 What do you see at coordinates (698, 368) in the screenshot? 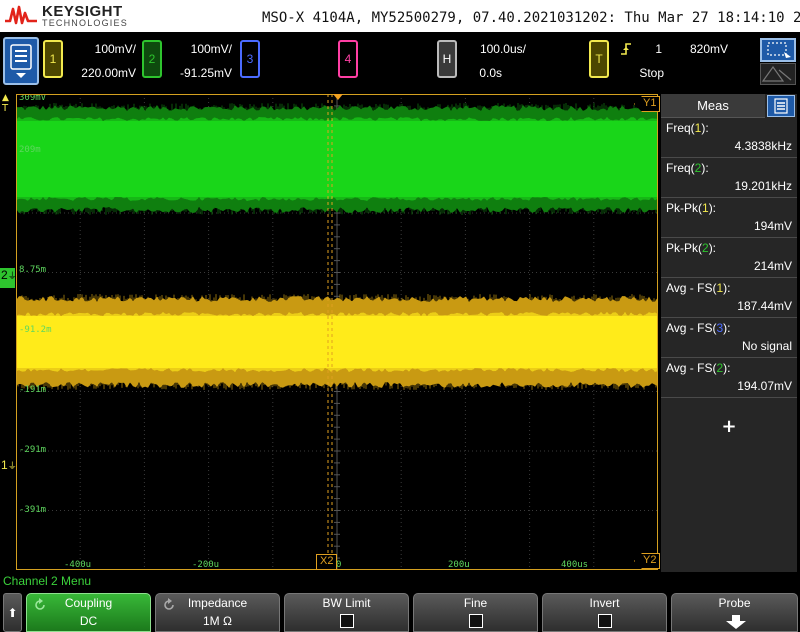
I see `measurement-label: Avg - FS(2):` at bounding box center [698, 368].